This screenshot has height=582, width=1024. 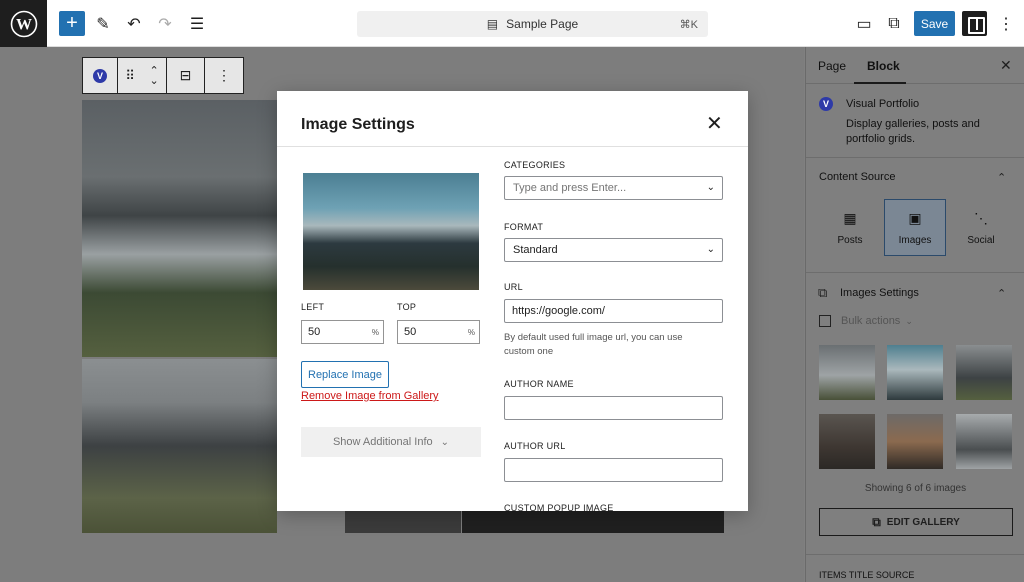 I want to click on url-label: URL, so click(x=513, y=287).